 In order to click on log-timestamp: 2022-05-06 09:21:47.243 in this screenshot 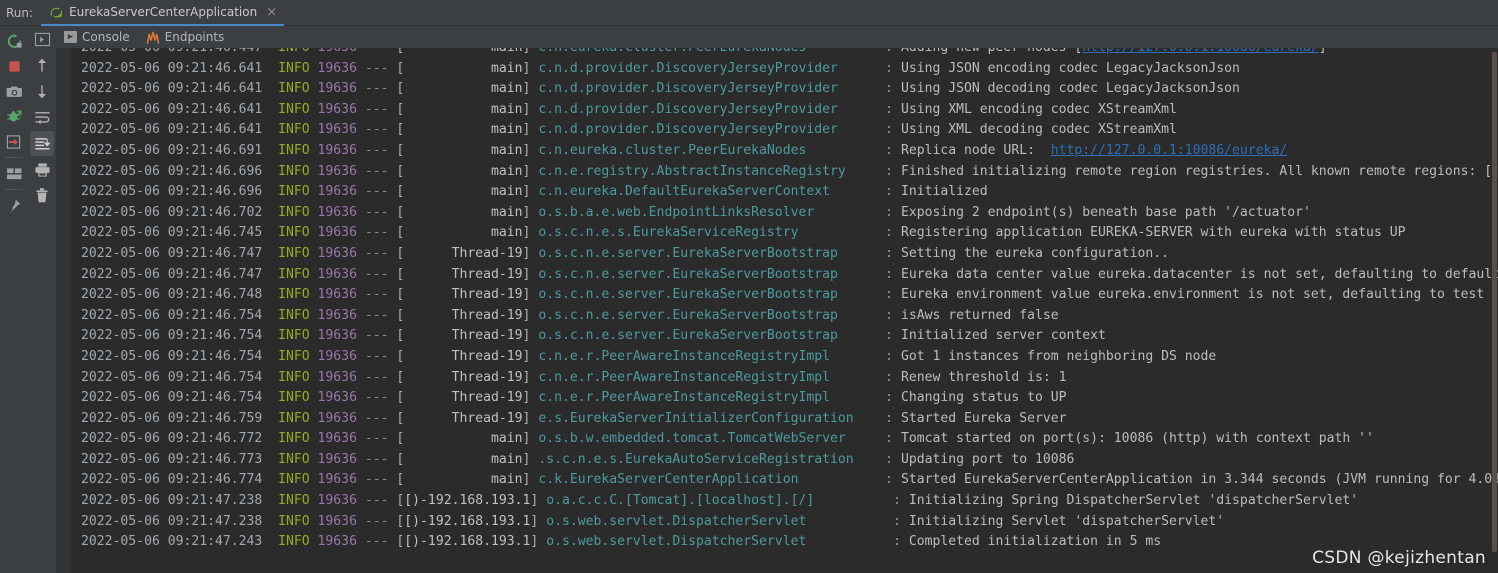, I will do `click(172, 542)`.